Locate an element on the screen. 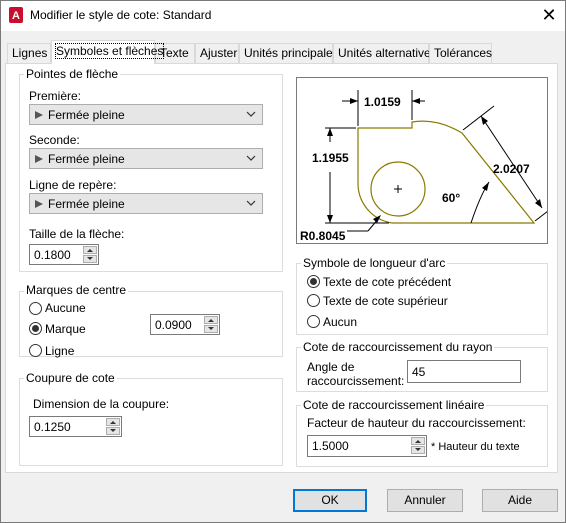 Image resolution: width=566 pixels, height=523 pixels. tab-unites-alternatives: Unités alternatives is located at coordinates (385, 53).